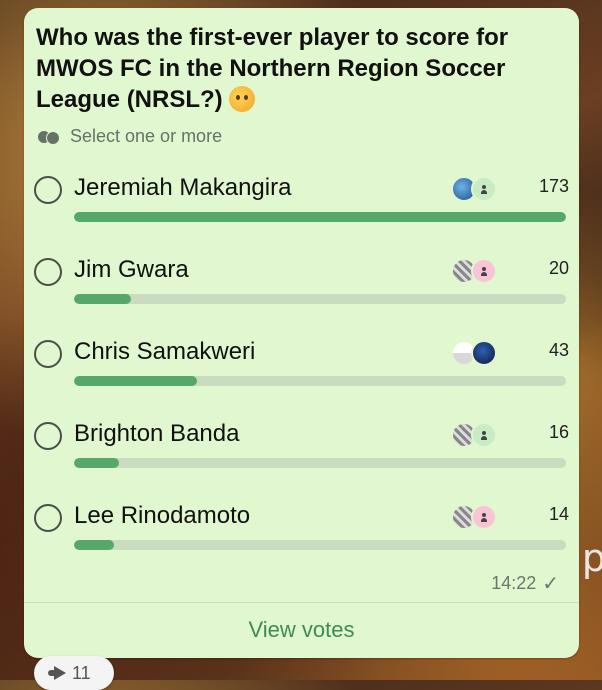 The width and height of the screenshot is (602, 690). I want to click on poll-option: Chris Samakweri 43, so click(301, 366).